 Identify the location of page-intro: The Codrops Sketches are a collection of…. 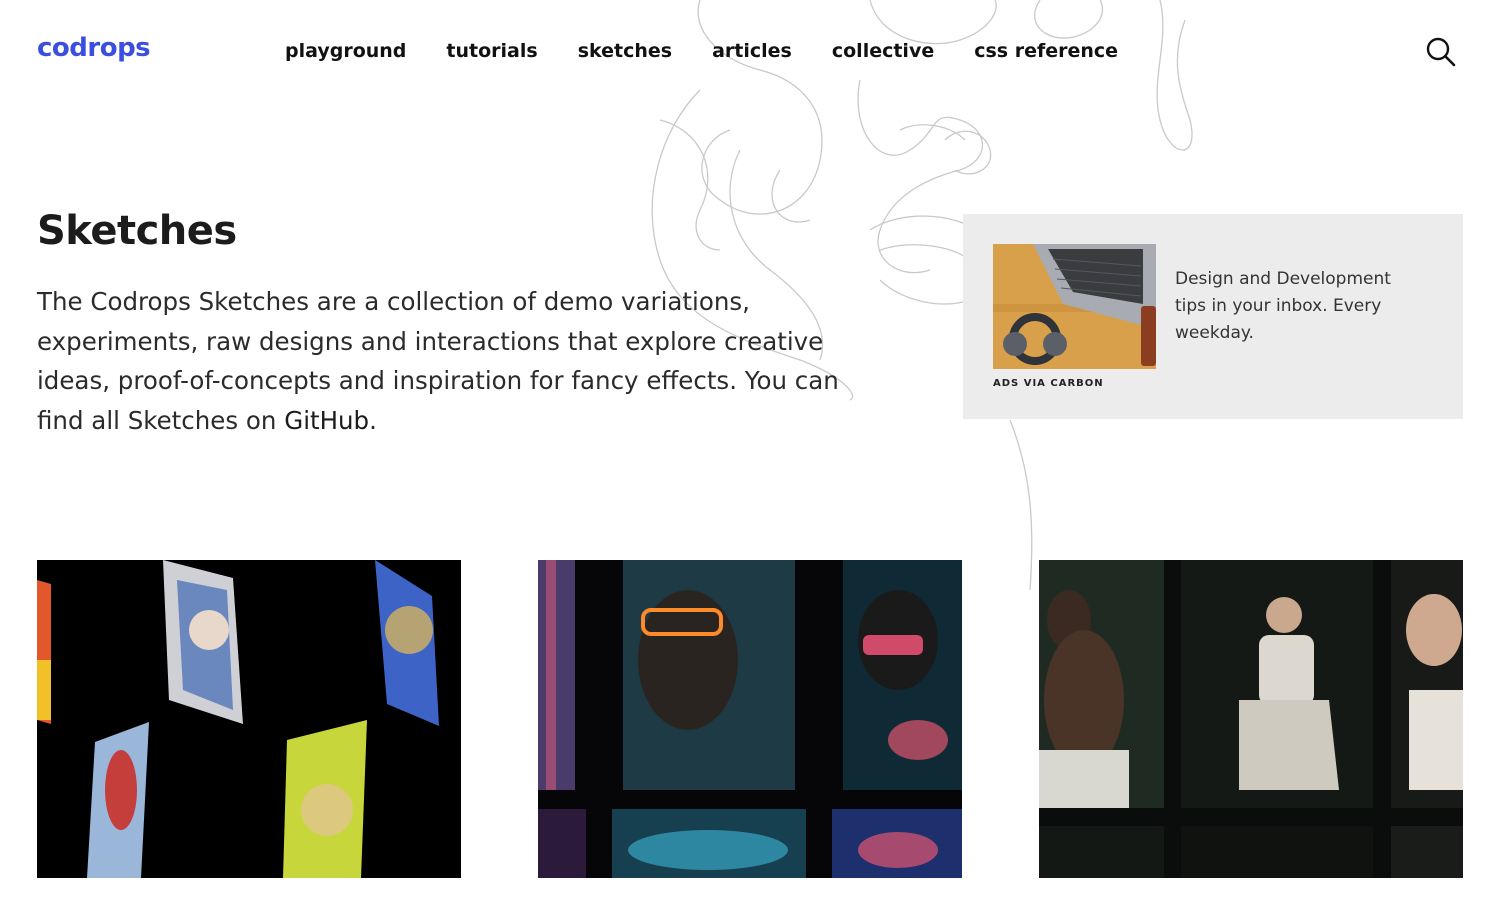
(462, 361).